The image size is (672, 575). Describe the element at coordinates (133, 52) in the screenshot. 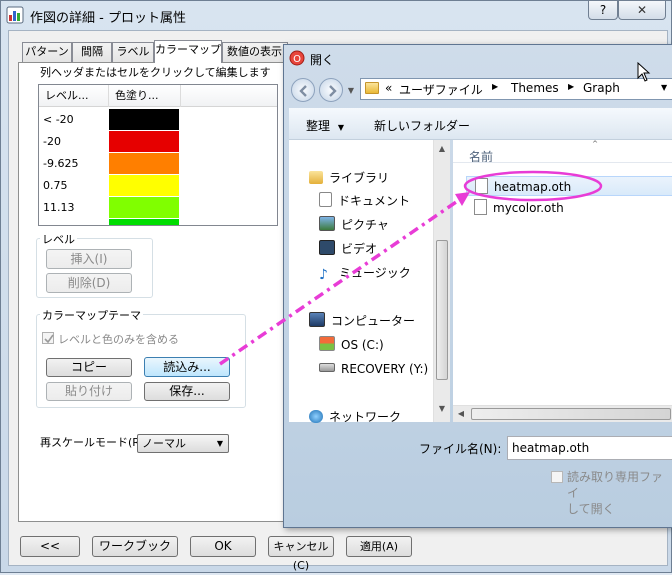

I see `tab-label: ラベル` at that location.